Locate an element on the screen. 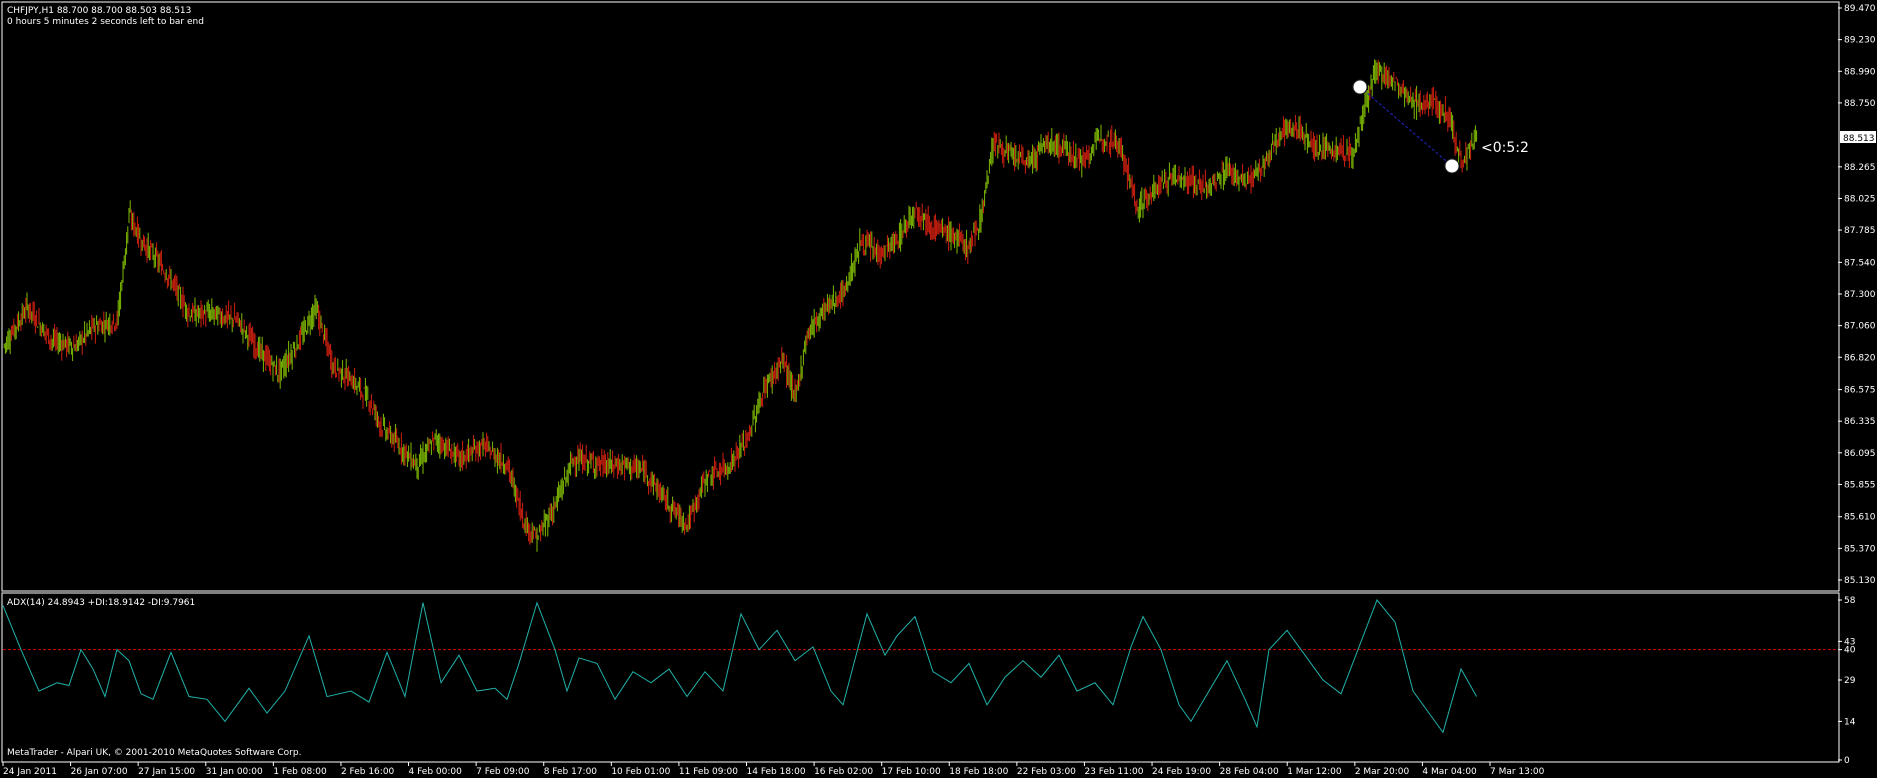 Image resolution: width=1877 pixels, height=778 pixels. time-tick-label: 26 Jan 07:00 is located at coordinates (99, 772).